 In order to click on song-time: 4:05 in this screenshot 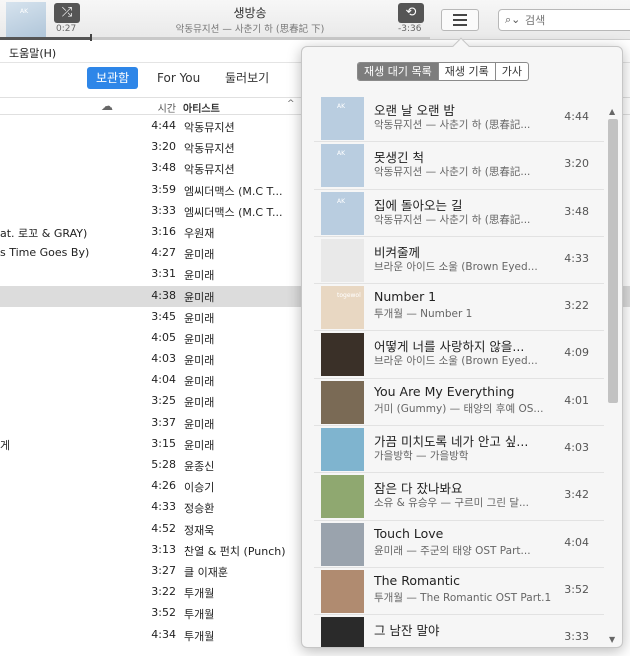, I will do `click(163, 337)`.